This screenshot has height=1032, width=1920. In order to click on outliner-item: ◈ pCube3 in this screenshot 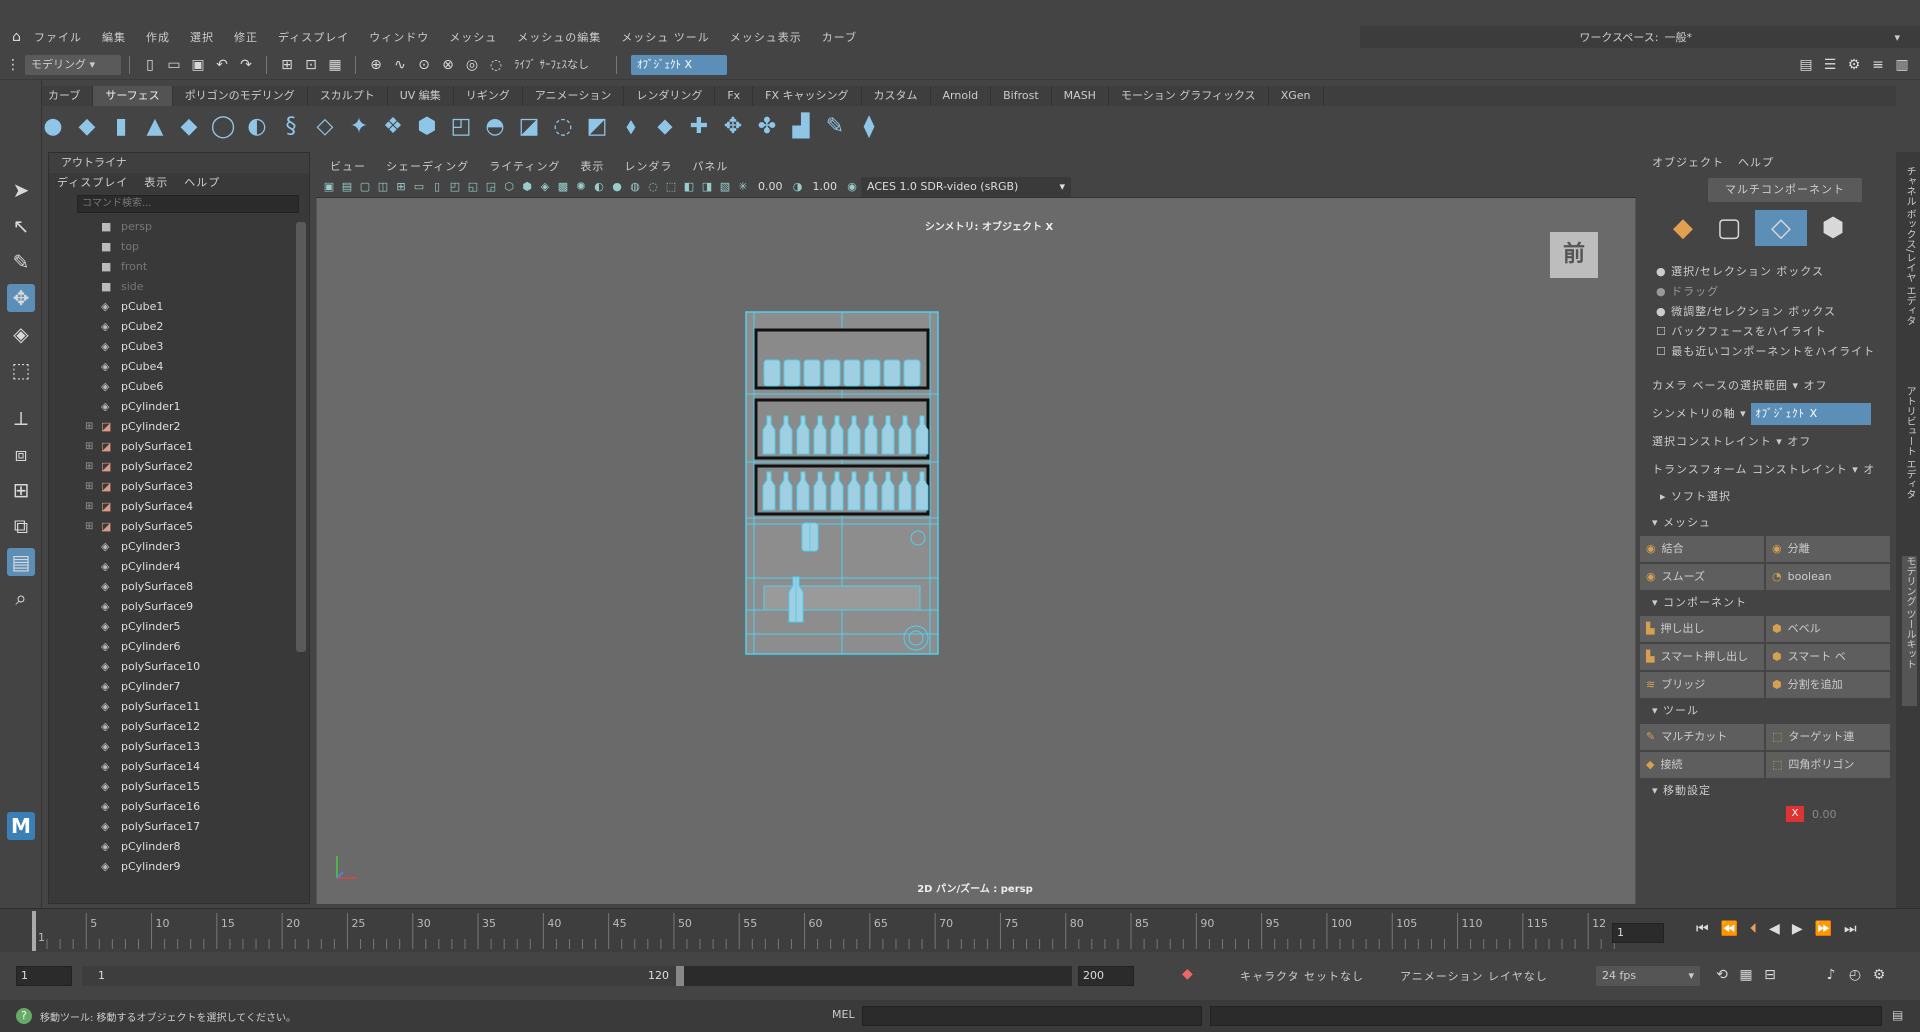, I will do `click(179, 347)`.